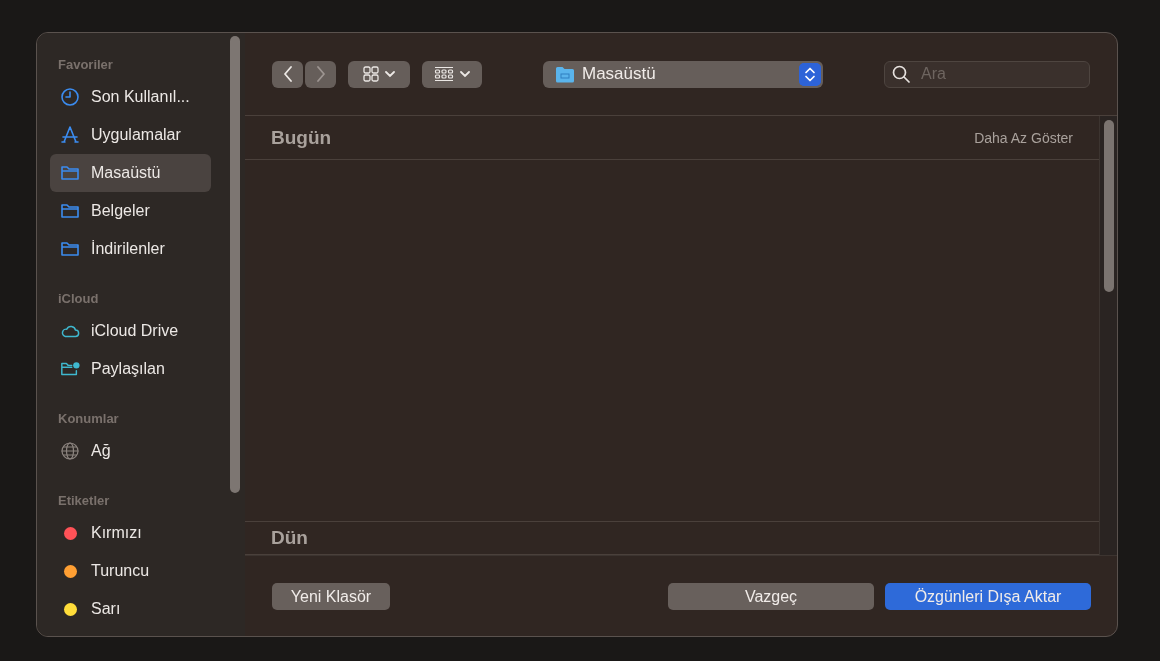  I want to click on cancel-button: Vazgeç, so click(771, 596).